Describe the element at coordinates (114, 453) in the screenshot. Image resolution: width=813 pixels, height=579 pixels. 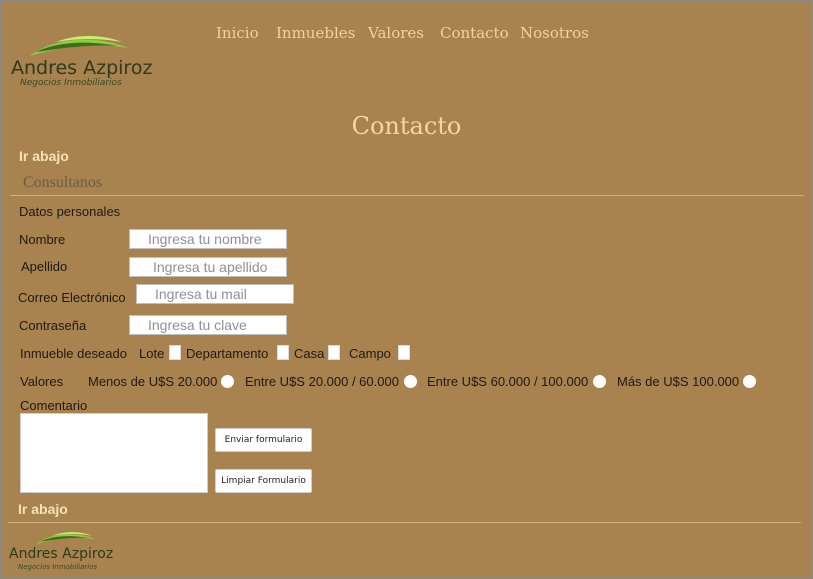
I see `comentario-textarea` at that location.